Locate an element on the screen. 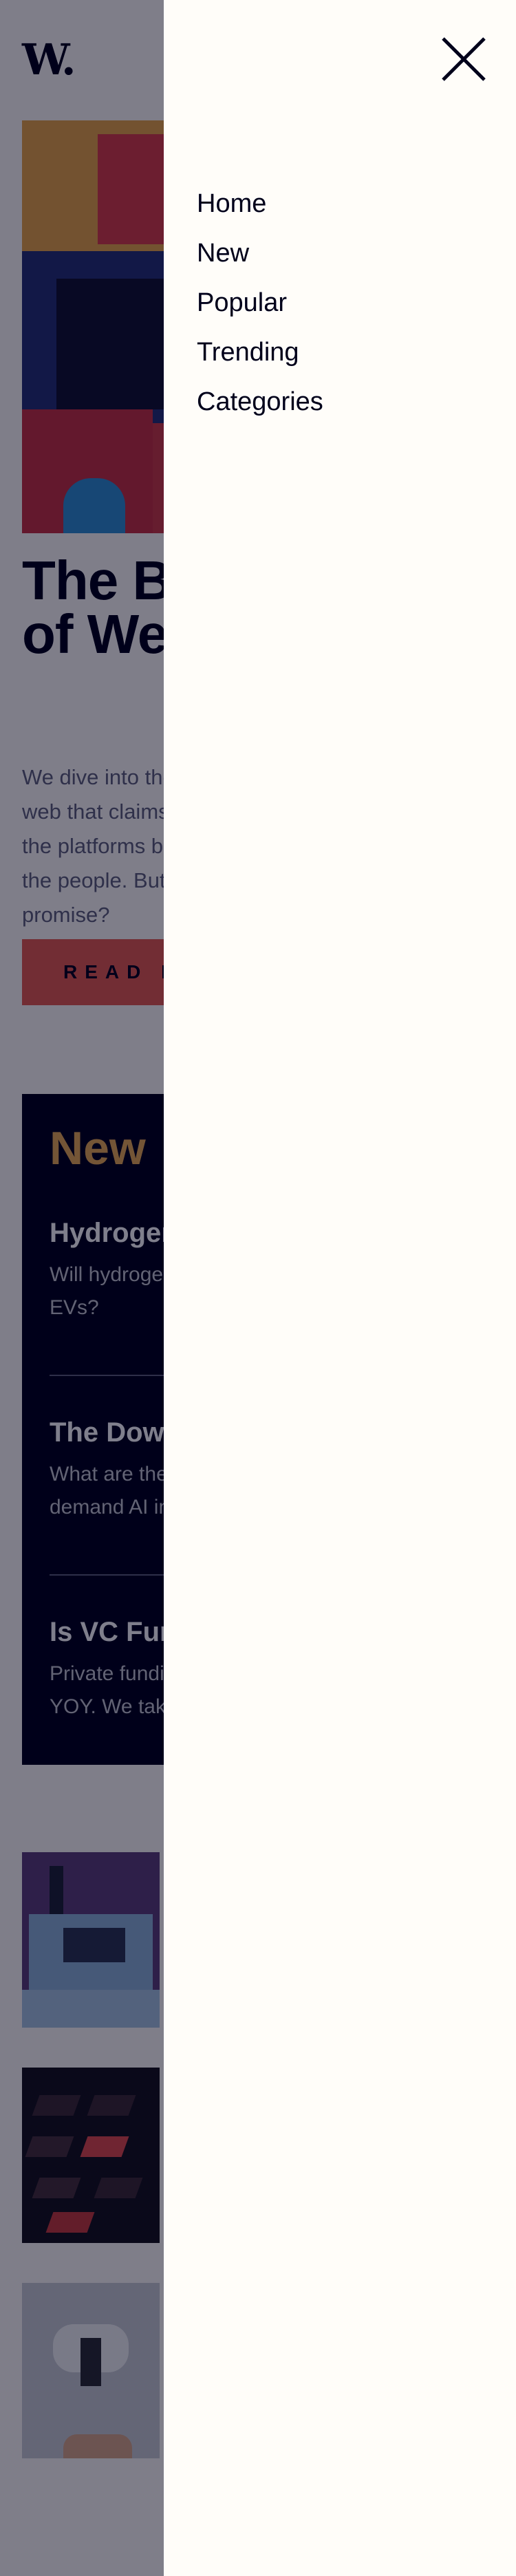 The image size is (516, 2576). close-menu-button is located at coordinates (463, 59).